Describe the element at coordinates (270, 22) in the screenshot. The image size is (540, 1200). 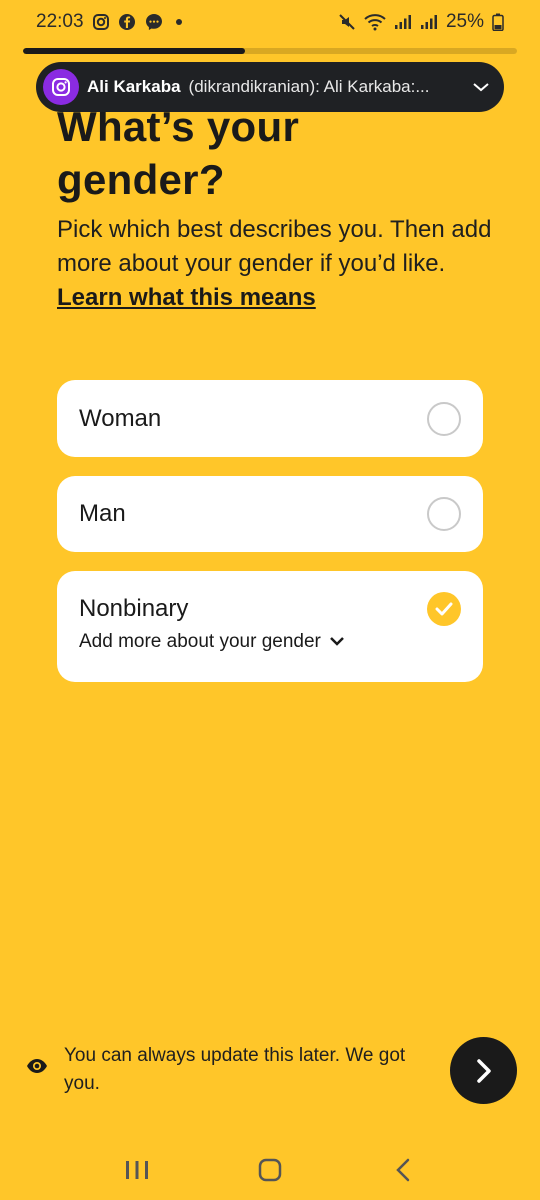
I see `status-bar: 22:03 25%` at that location.